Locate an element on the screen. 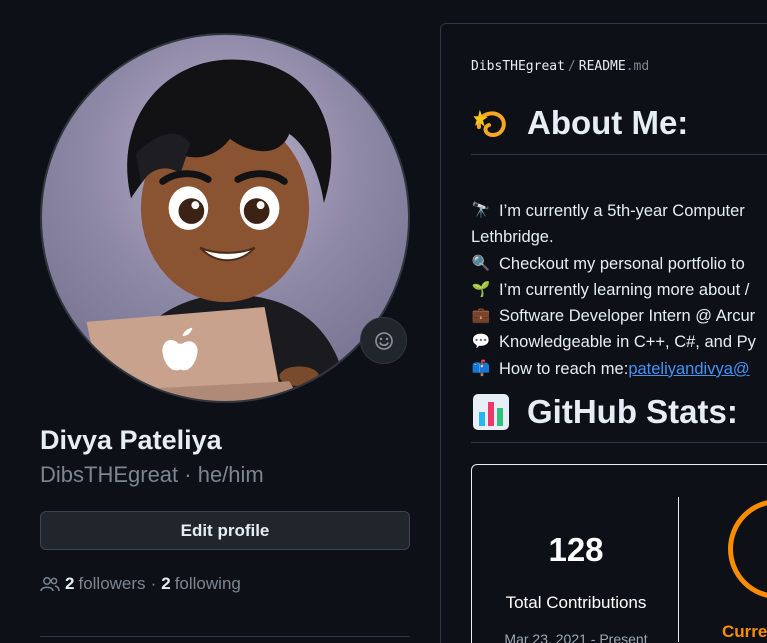 The image size is (767, 643). total-contributions-label: Total Contributions is located at coordinates (576, 602).